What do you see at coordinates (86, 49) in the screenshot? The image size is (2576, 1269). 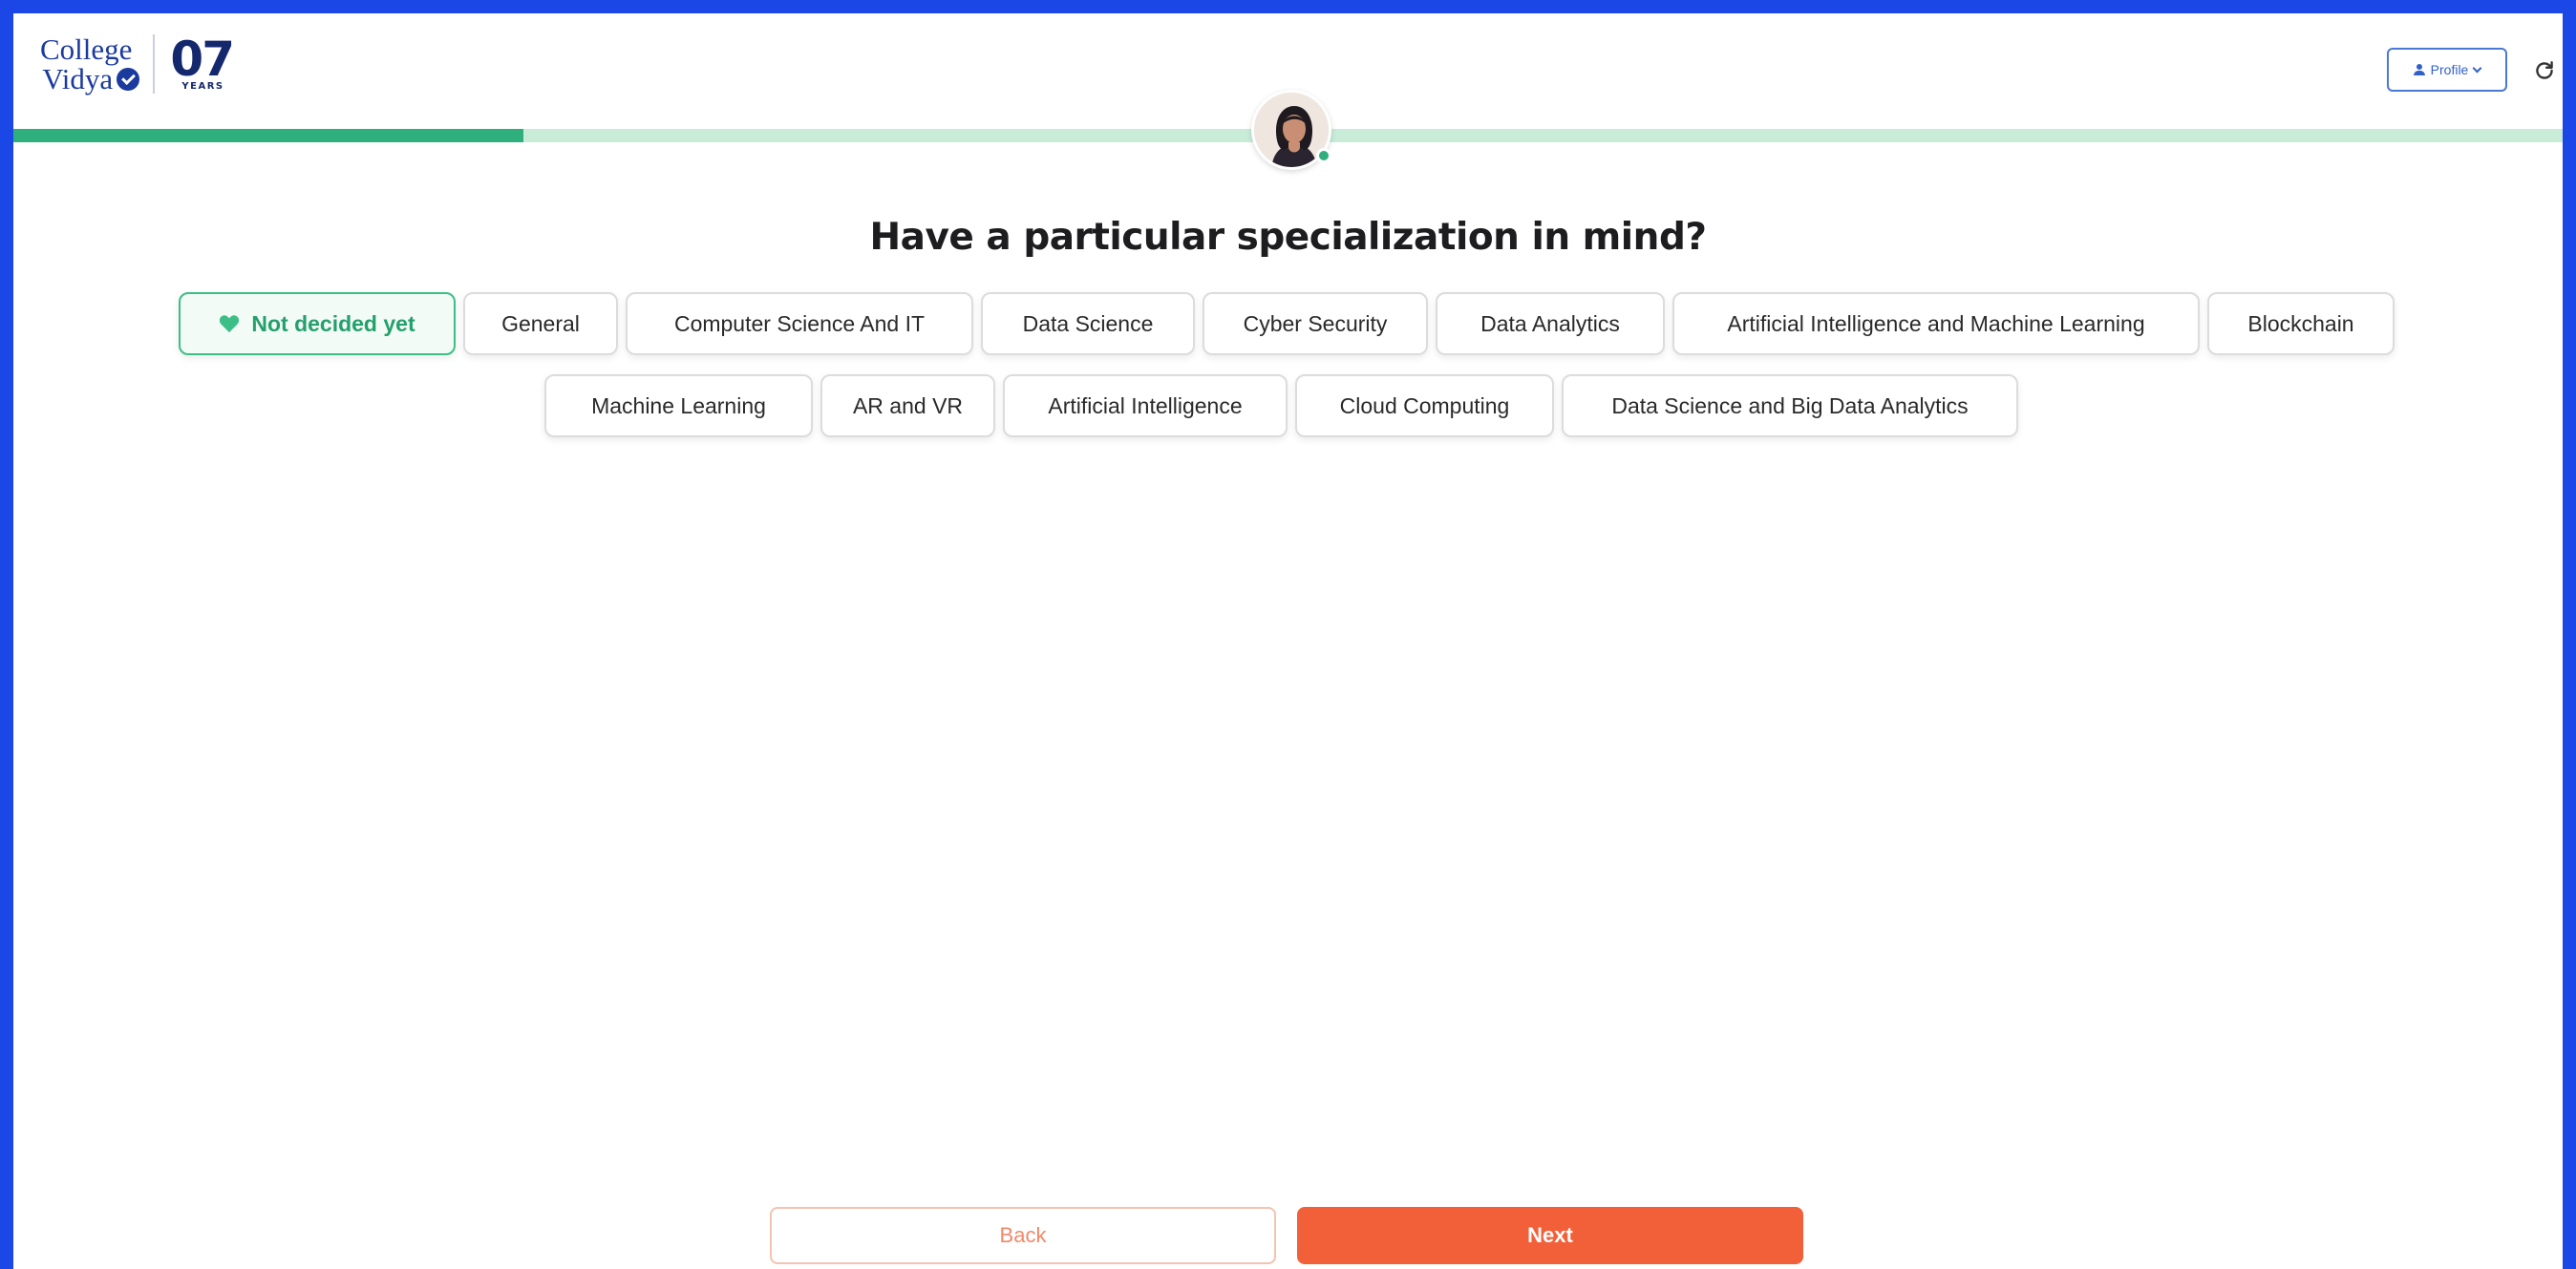 I see `logo-line-1: College` at bounding box center [86, 49].